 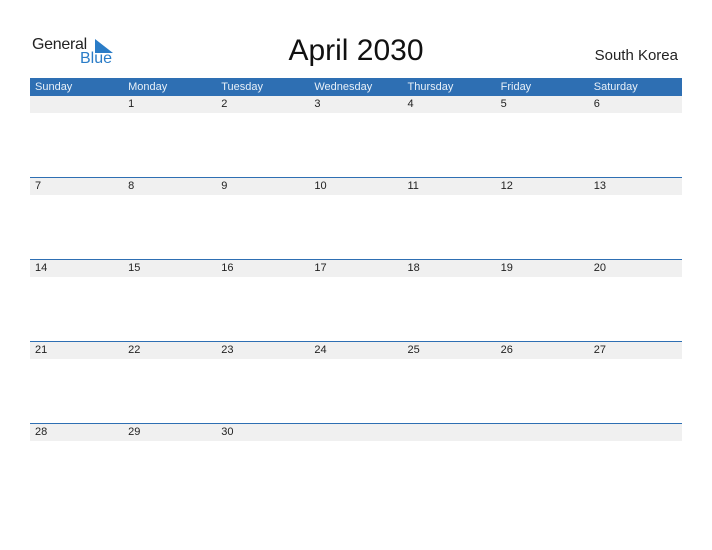 What do you see at coordinates (169, 350) in the screenshot?
I see `day-cell: 22` at bounding box center [169, 350].